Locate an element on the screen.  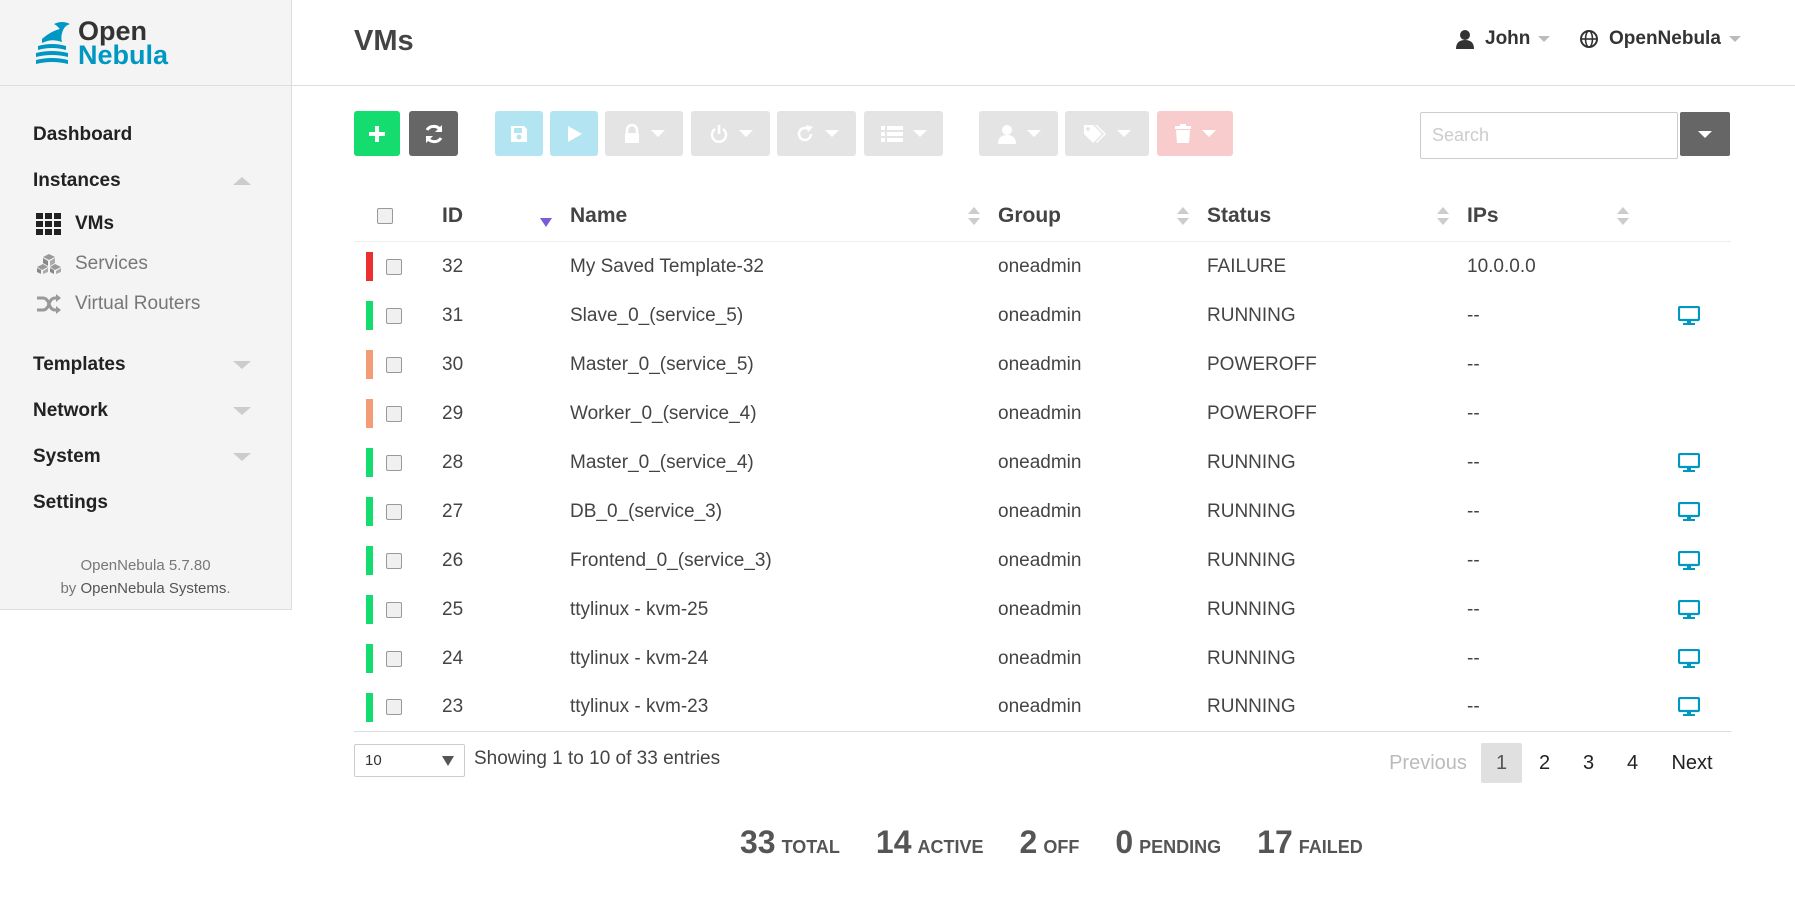
cell-vnc is located at coordinates (1689, 462).